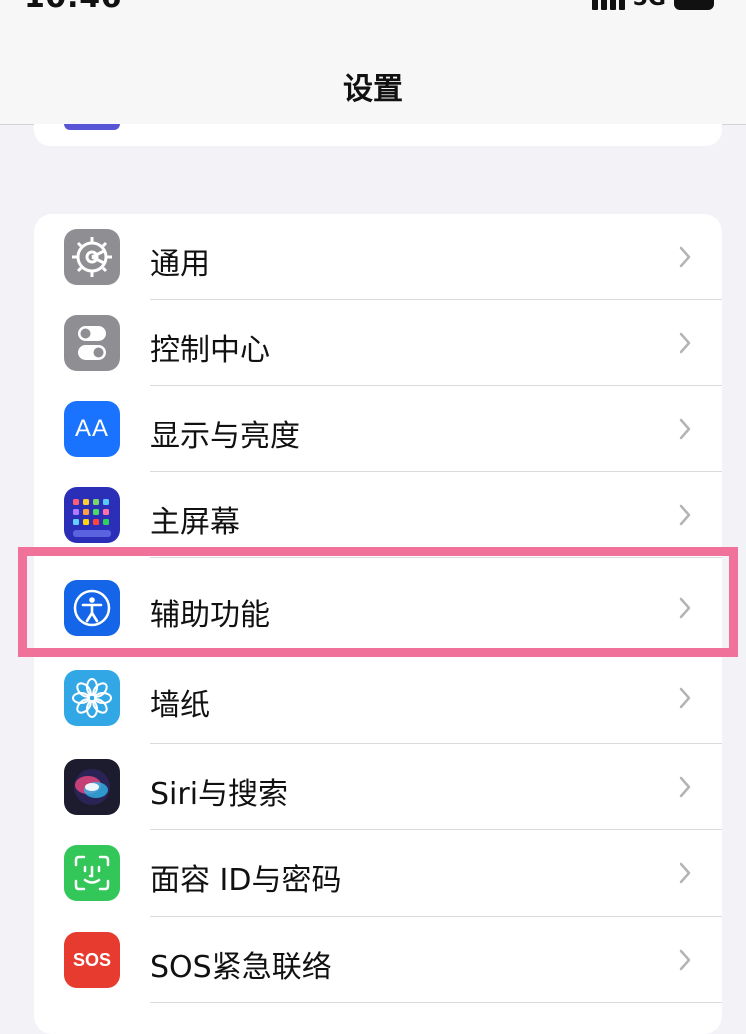 Image resolution: width=746 pixels, height=1034 pixels. What do you see at coordinates (195, 522) in the screenshot?
I see `settings-row-label: 主屏幕` at bounding box center [195, 522].